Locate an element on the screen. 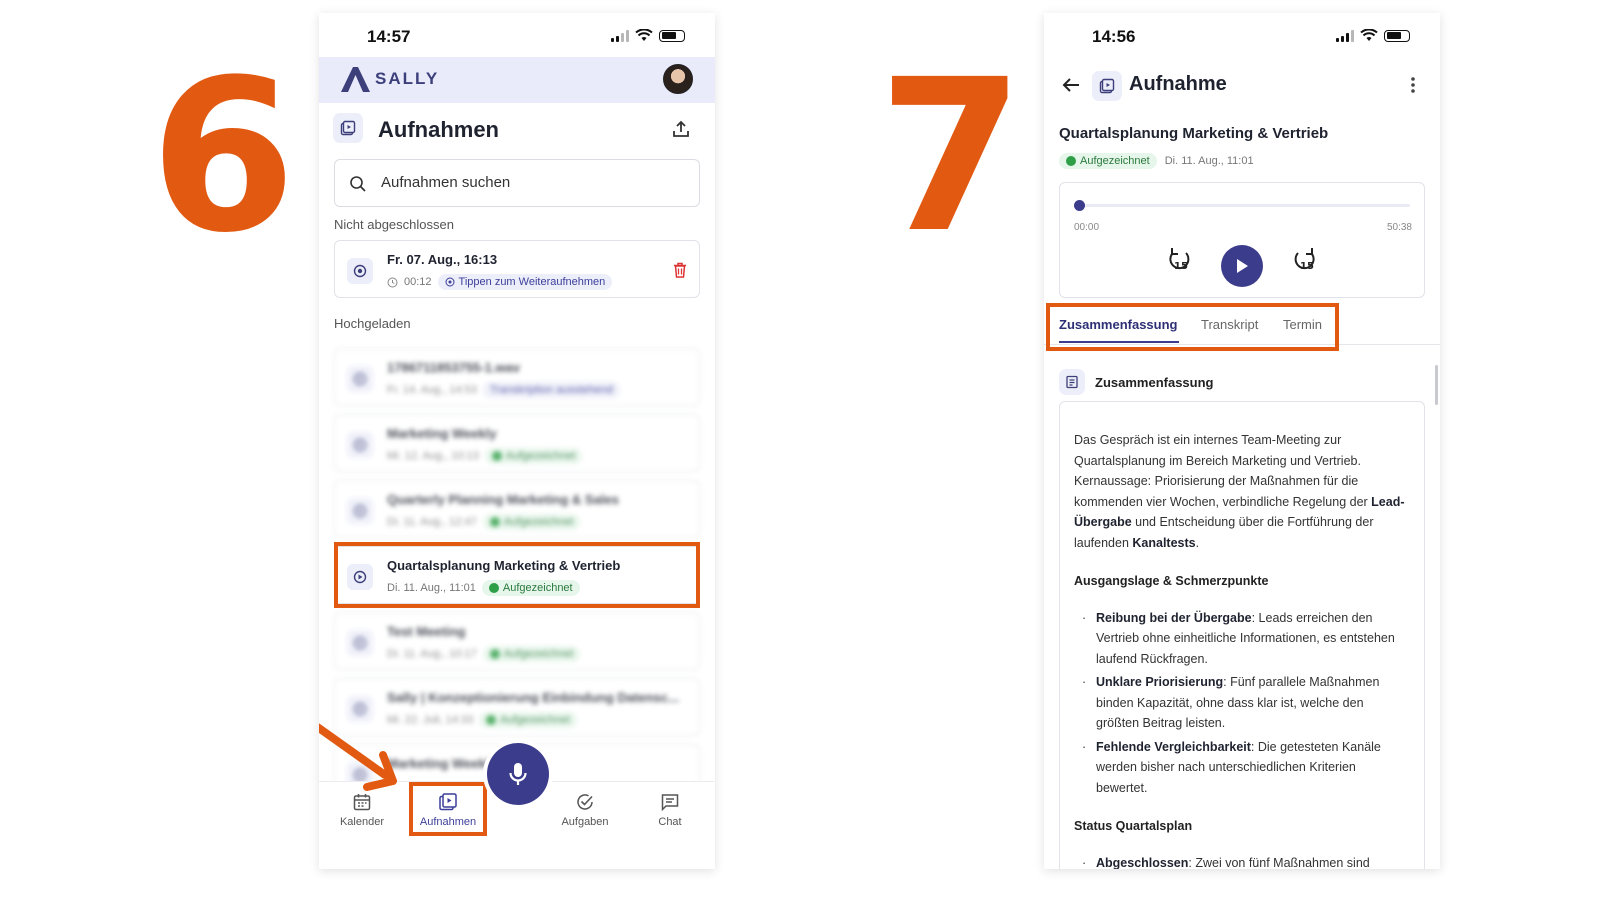 This screenshot has height=900, width=1600. recording-date: Di. 11. Aug., 10:17 is located at coordinates (432, 654).